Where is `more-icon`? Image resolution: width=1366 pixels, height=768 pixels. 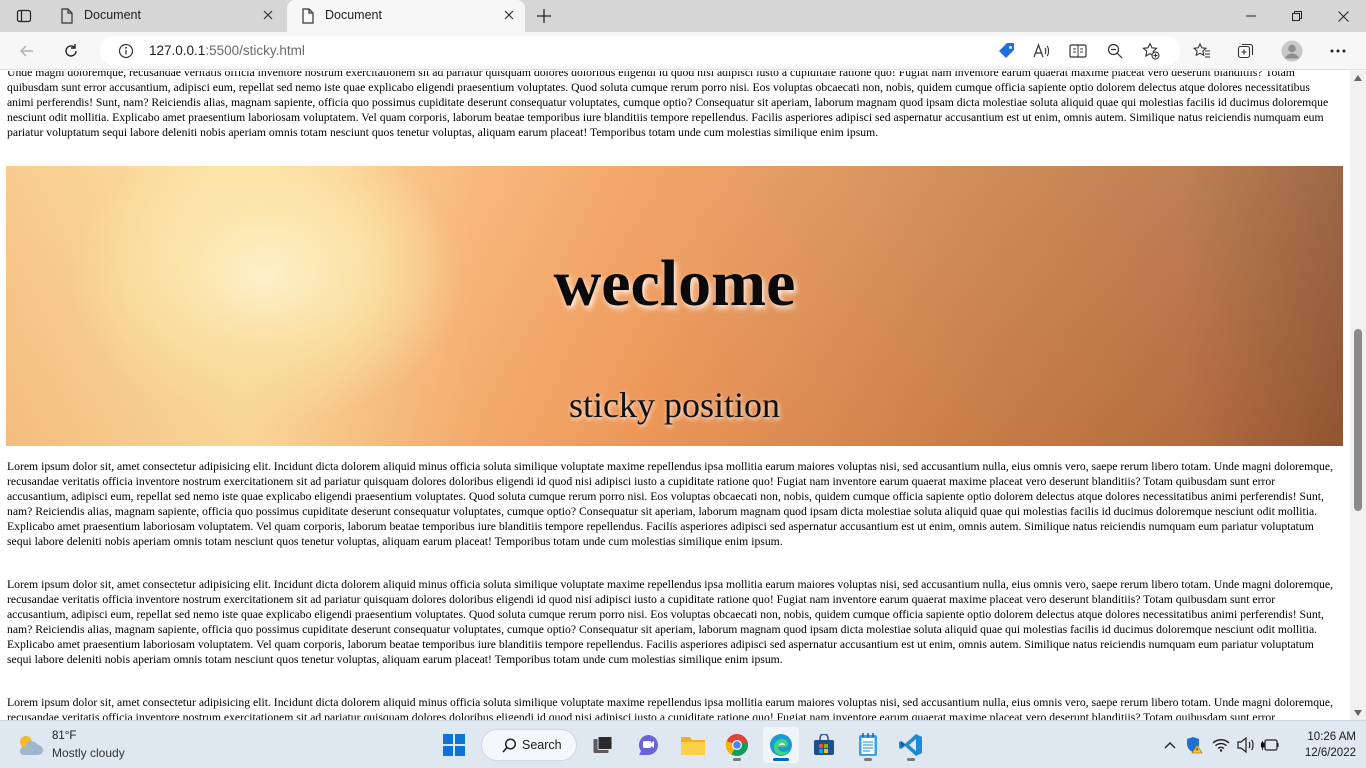 more-icon is located at coordinates (1338, 51).